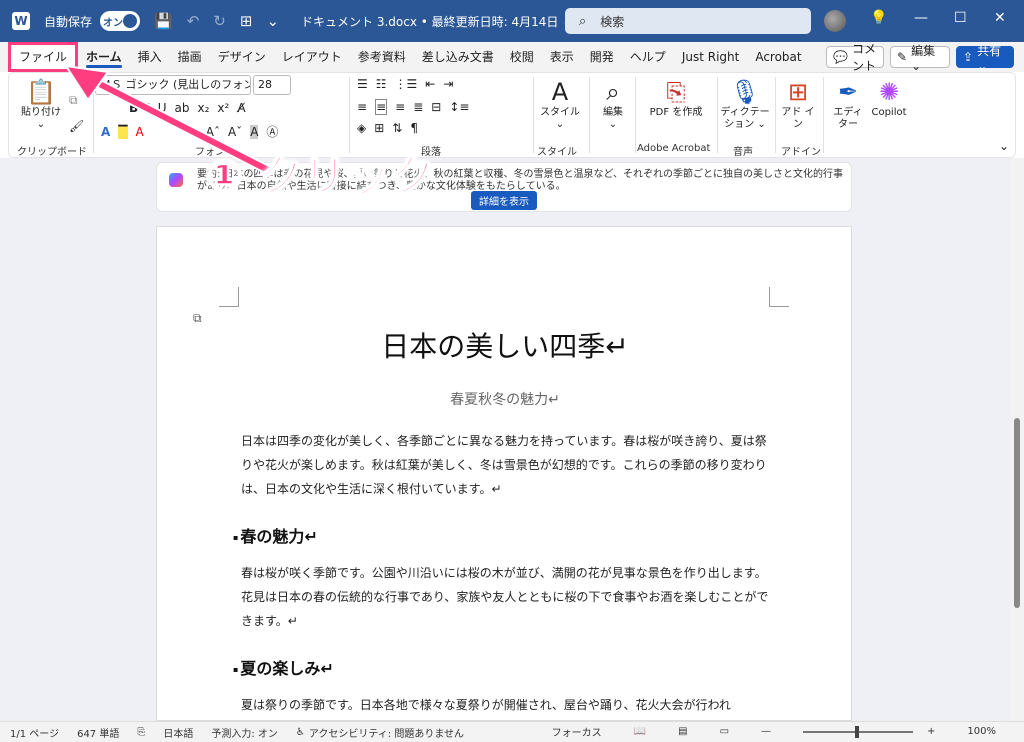  What do you see at coordinates (272, 85) in the screenshot?
I see `font-size-combo: 28` at bounding box center [272, 85].